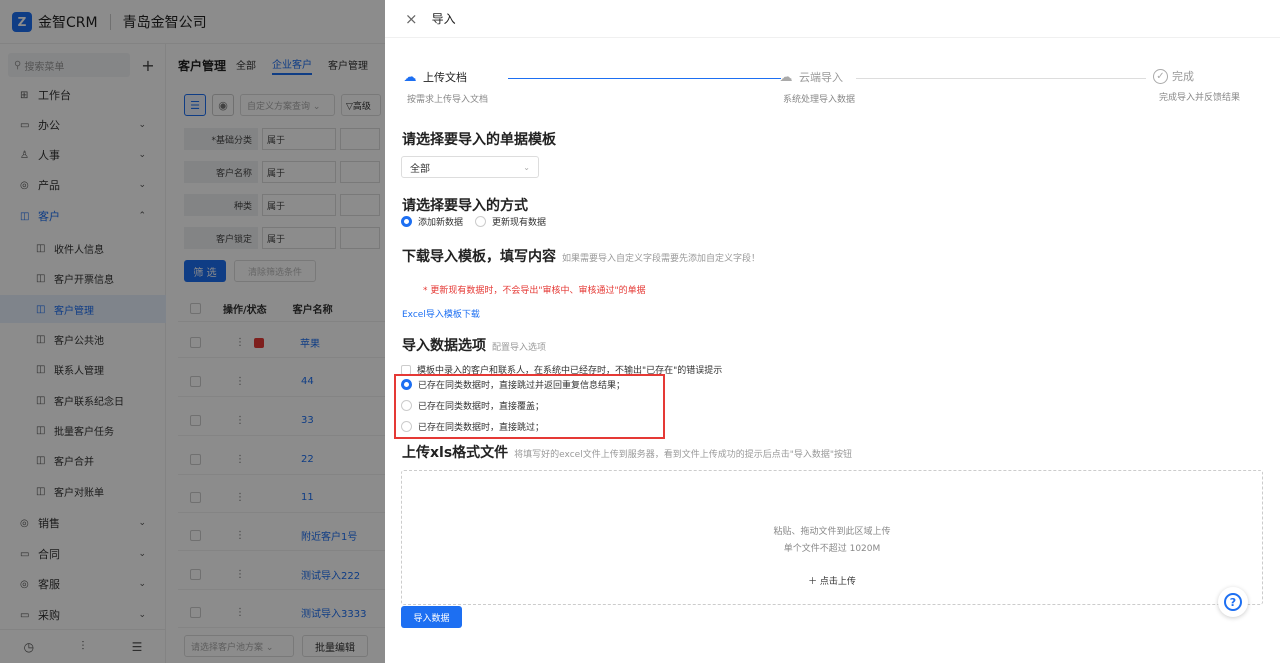  Describe the element at coordinates (431, 617) in the screenshot. I see `import-data-button: 导入数据` at that location.